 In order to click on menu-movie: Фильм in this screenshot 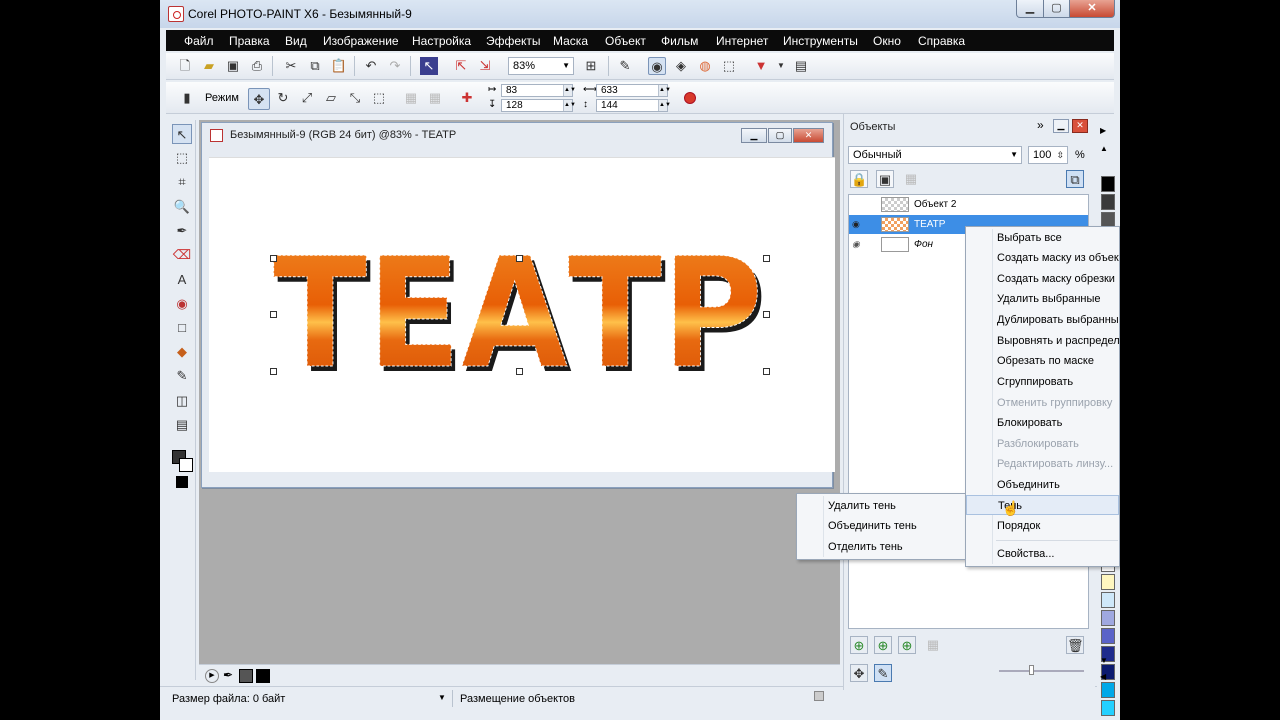, I will do `click(679, 41)`.